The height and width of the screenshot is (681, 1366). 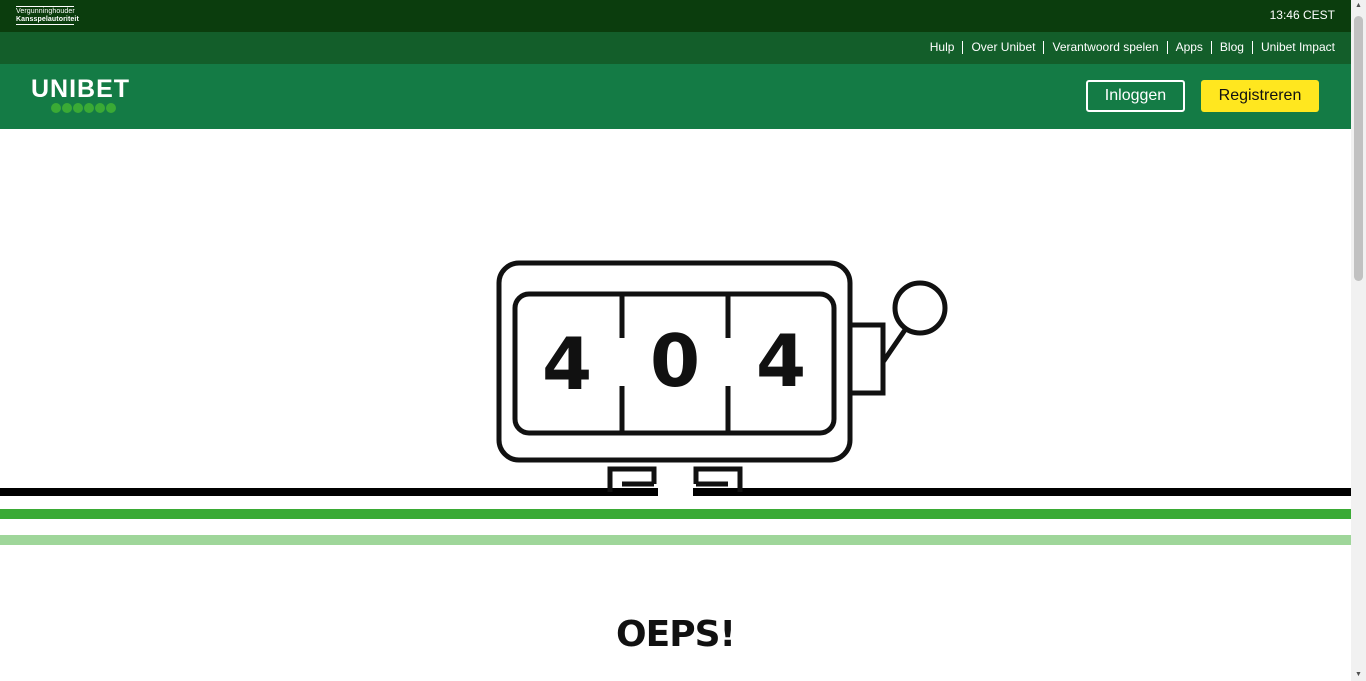 I want to click on reel-digit-2: 0, so click(x=675, y=361).